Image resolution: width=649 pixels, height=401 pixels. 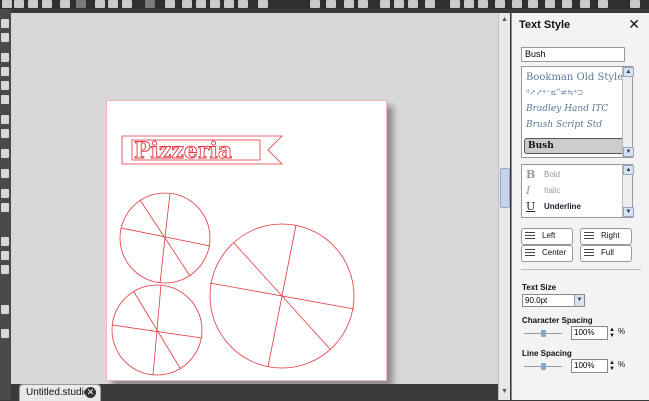 I want to click on align-right-button: Right, so click(x=606, y=236).